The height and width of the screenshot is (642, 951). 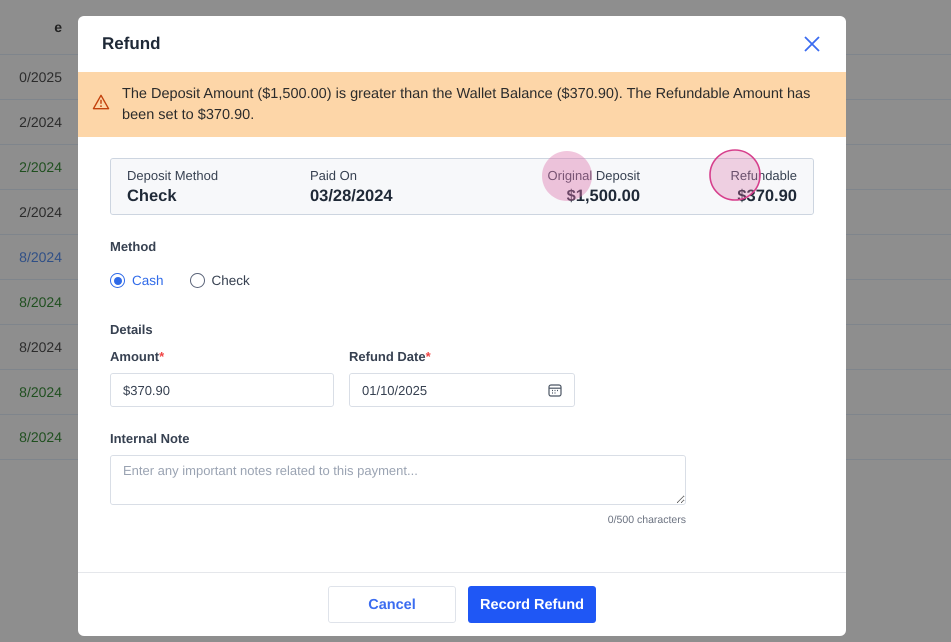 I want to click on warning-icon, so click(x=101, y=102).